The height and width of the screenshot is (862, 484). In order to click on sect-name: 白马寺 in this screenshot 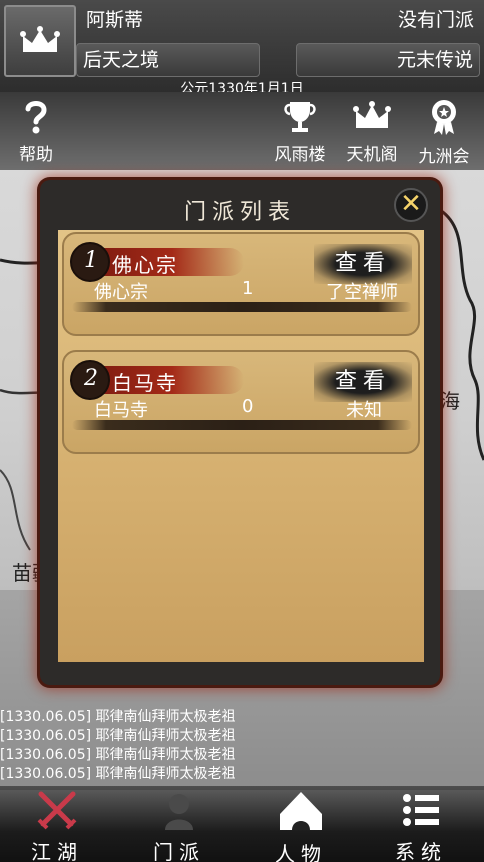, I will do `click(121, 410)`.